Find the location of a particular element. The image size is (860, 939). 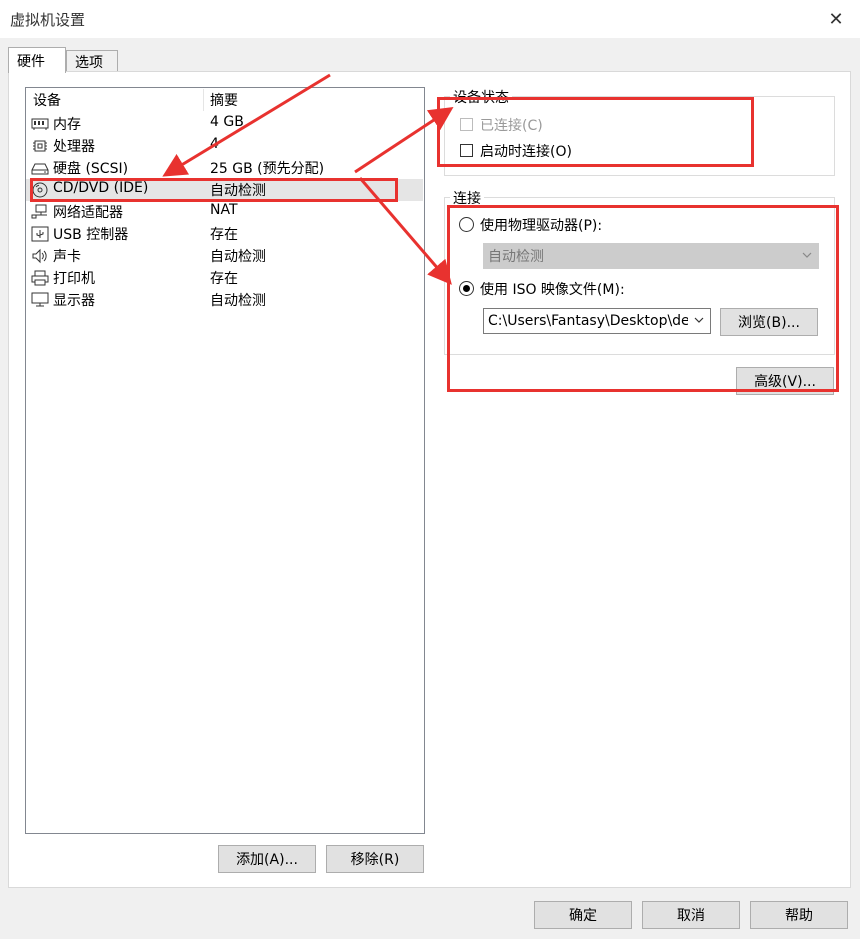

device-summary: NAT is located at coordinates (224, 210).